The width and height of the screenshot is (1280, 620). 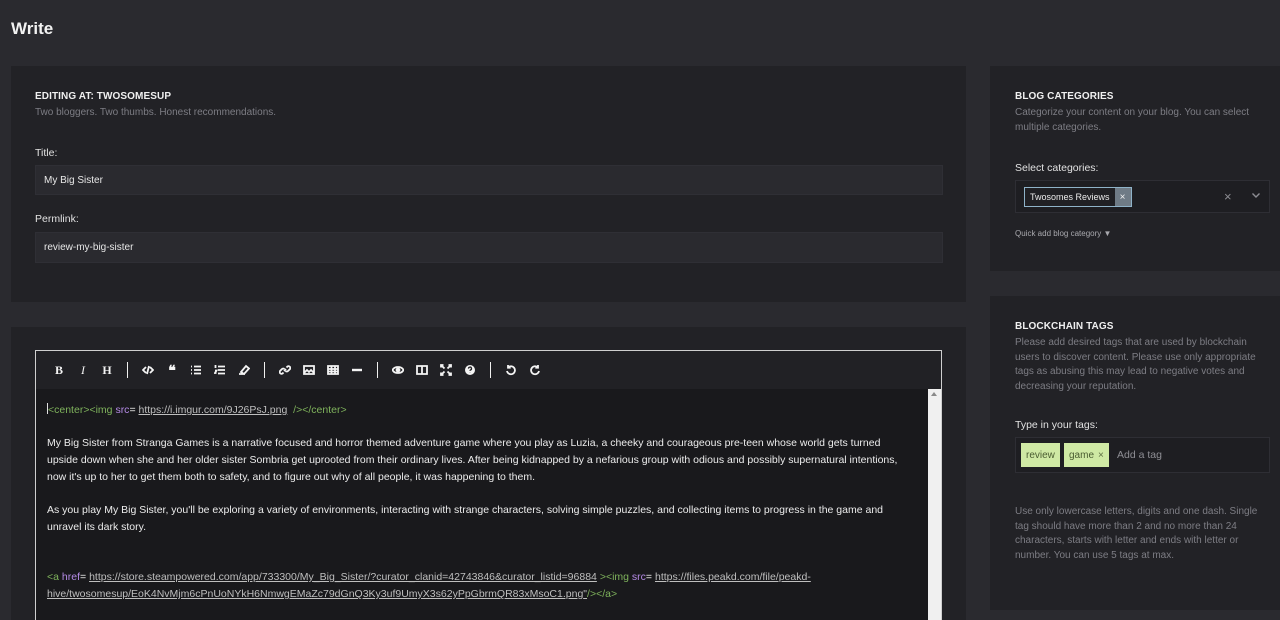 I want to click on page-title: Write, so click(x=32, y=28).